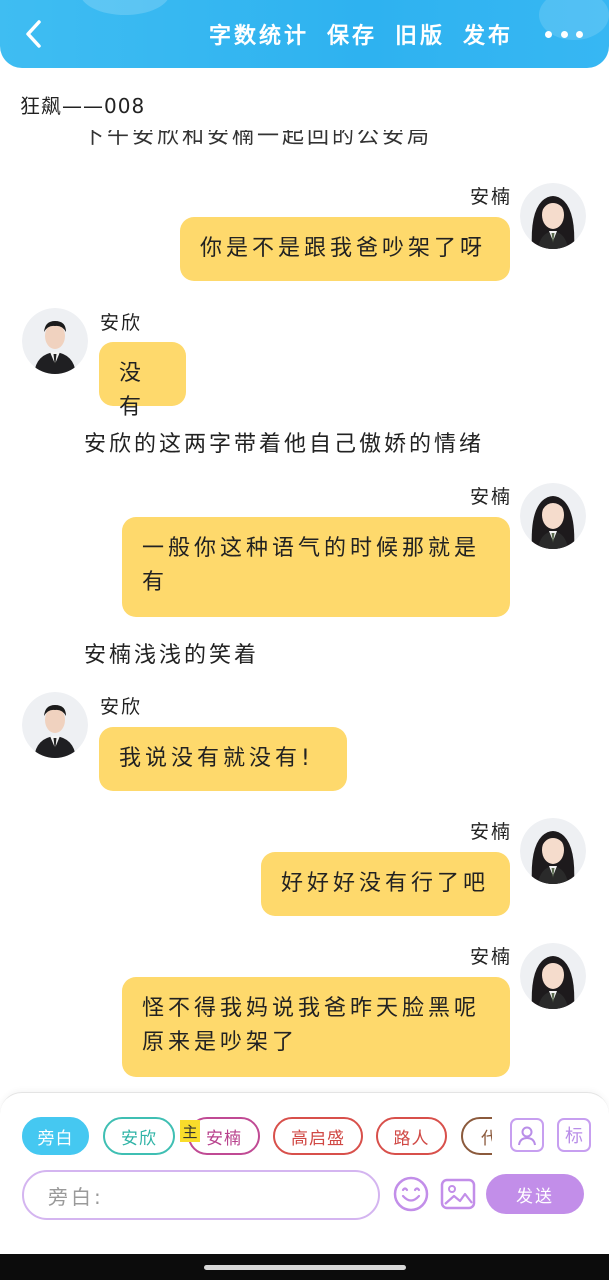 This screenshot has width=609, height=1280. I want to click on back-button, so click(33, 34).